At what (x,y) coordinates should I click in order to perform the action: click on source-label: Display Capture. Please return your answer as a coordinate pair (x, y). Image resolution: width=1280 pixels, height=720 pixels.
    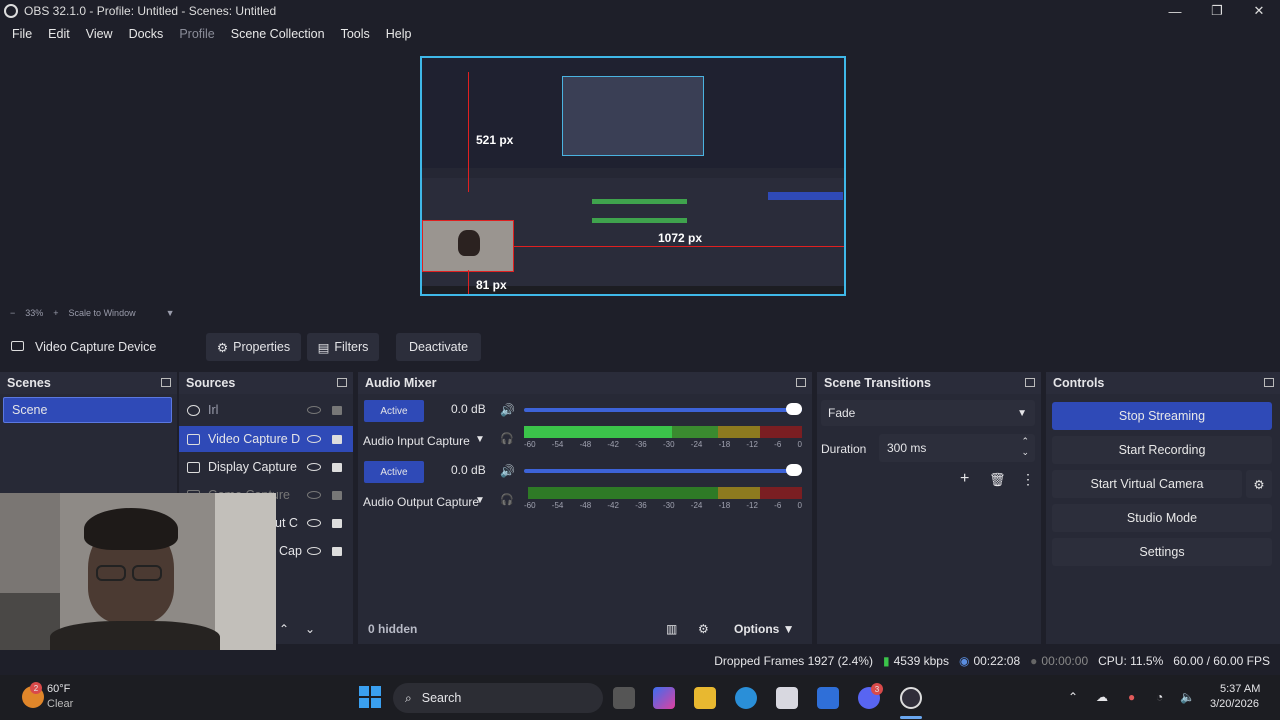
    Looking at the image, I should click on (252, 467).